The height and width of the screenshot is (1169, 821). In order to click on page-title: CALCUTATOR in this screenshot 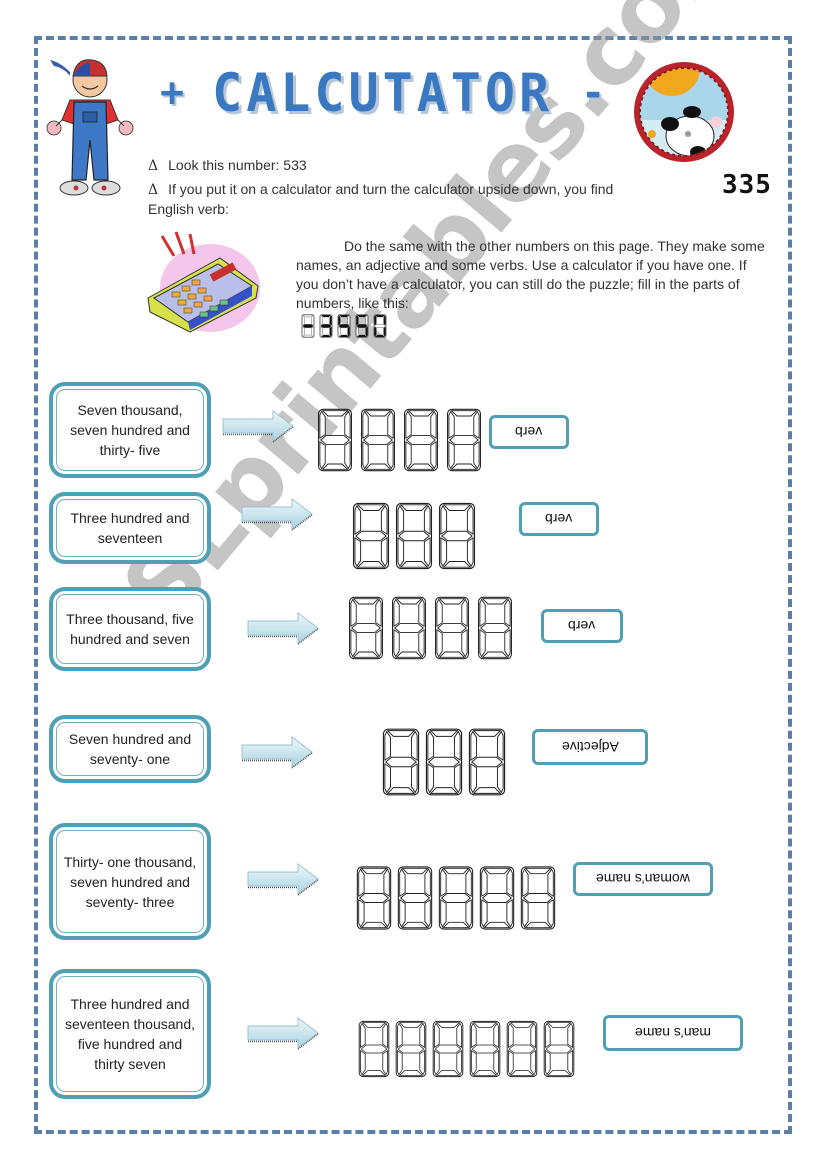, I will do `click(383, 93)`.